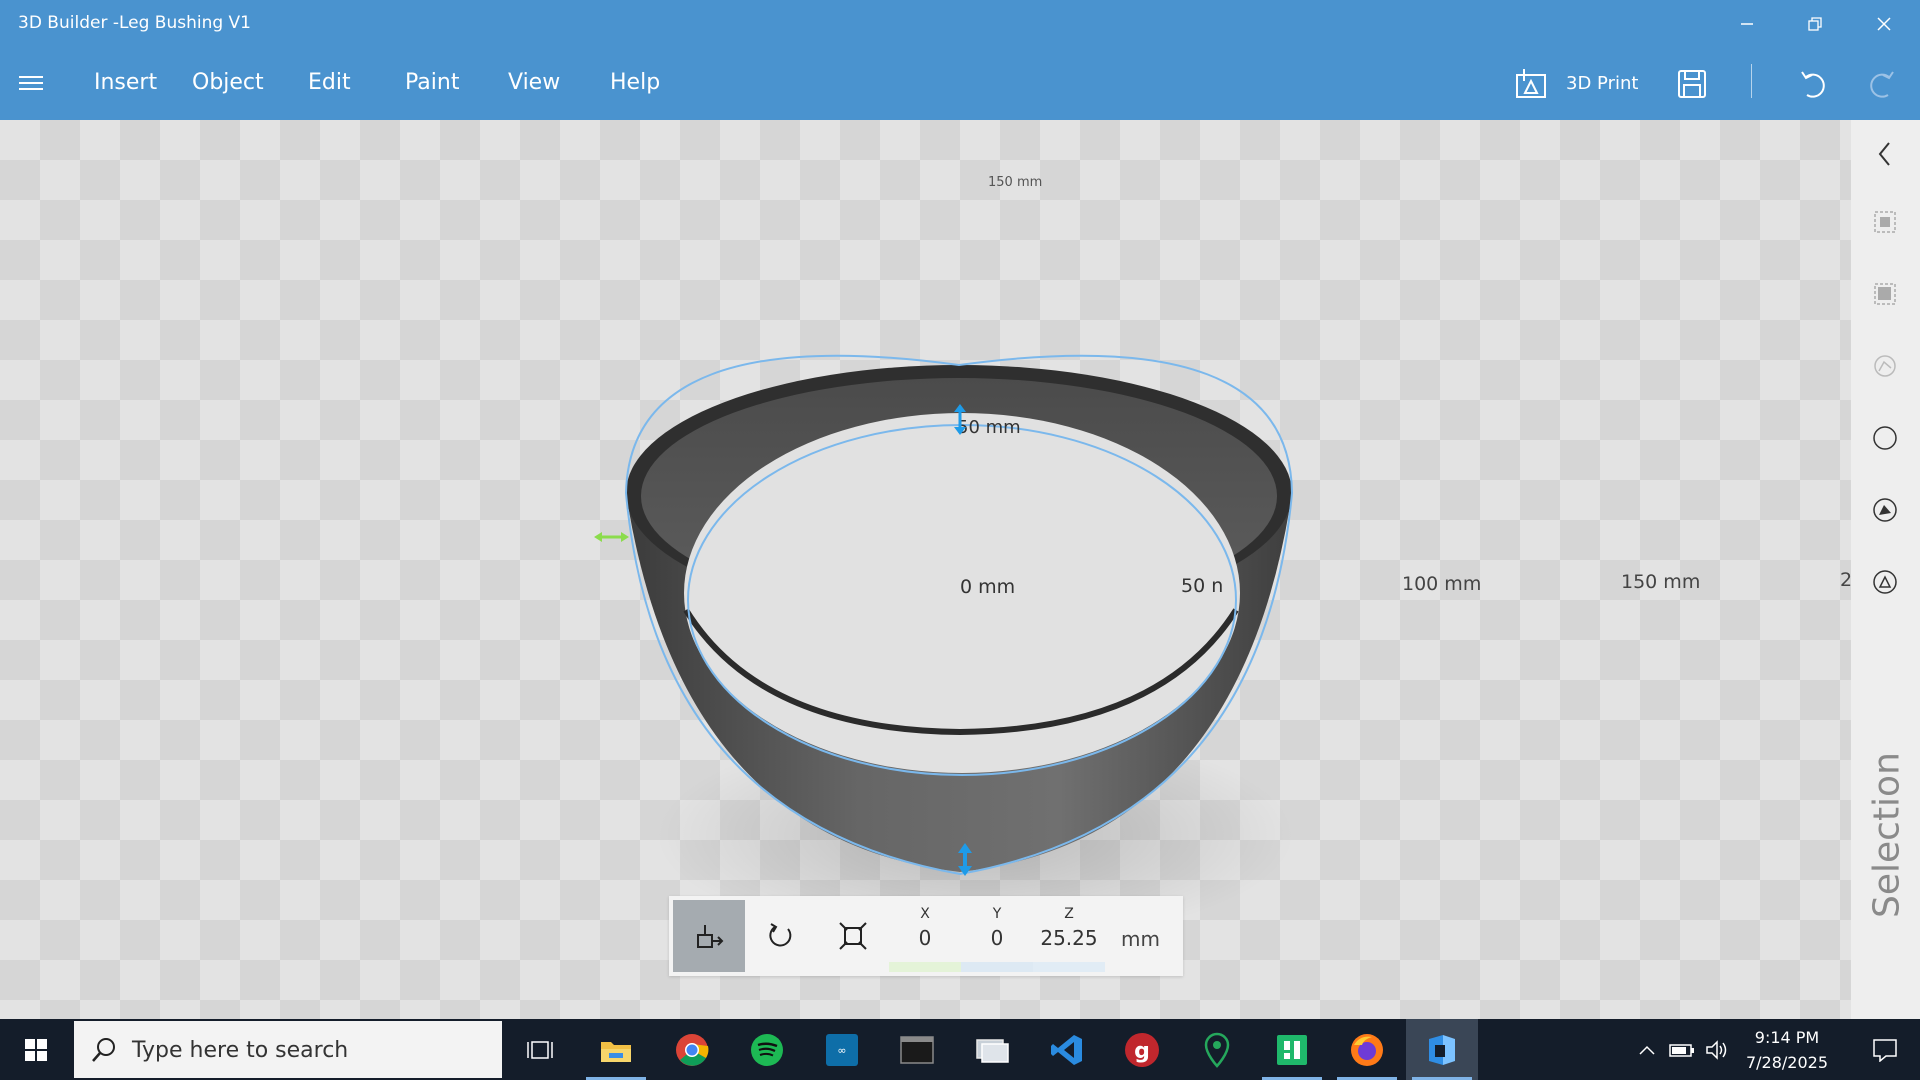 The height and width of the screenshot is (1080, 1920). I want to click on x-axis-bar, so click(925, 967).